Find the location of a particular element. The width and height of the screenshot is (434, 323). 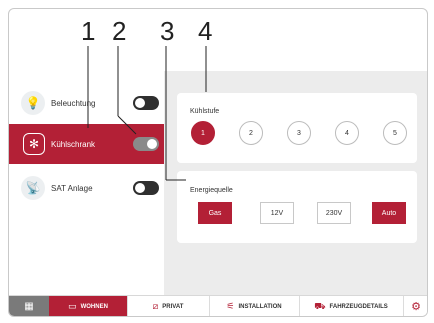

nav-tab-installation: ⚟ INSTALLATION is located at coordinates (254, 306).